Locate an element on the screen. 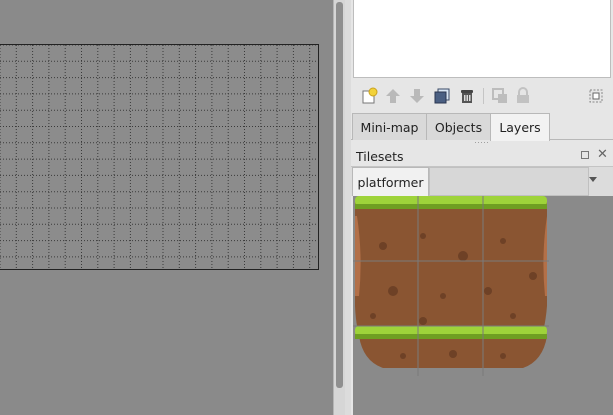 Image resolution: width=613 pixels, height=415 pixels. tileset-tabbar: platformer is located at coordinates (482, 181).